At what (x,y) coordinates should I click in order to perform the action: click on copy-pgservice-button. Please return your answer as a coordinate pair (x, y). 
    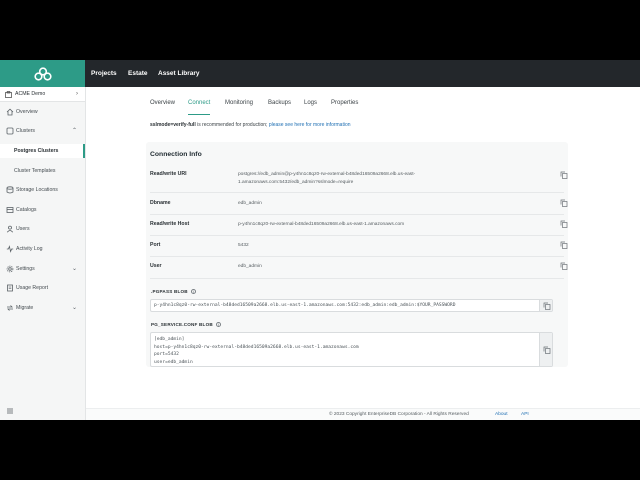
    Looking at the image, I should click on (545, 349).